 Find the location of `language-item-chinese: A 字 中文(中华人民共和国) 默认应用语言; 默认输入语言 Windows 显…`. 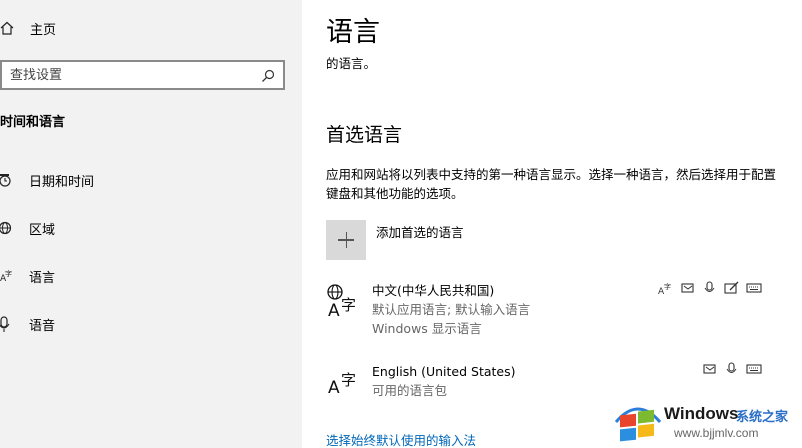

language-item-chinese: A 字 中文(中华人民共和国) 默认应用语言; 默认输入语言 Windows 显… is located at coordinates (428, 310).